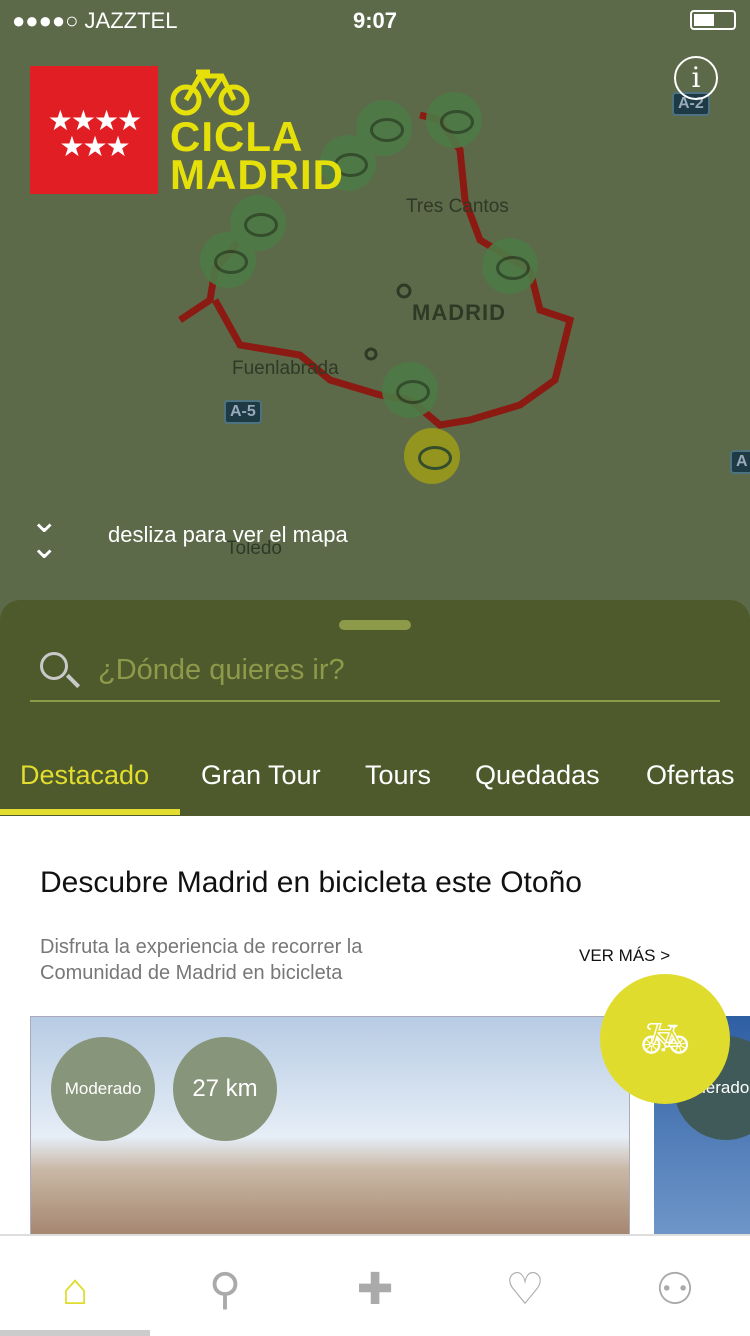 This screenshot has height=1336, width=750. Describe the element at coordinates (285, 368) in the screenshot. I see `map-label: Fuenlabrada` at that location.